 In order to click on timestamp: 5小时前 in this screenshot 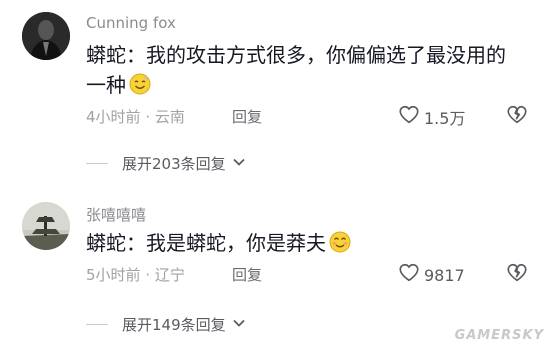, I will do `click(113, 275)`.